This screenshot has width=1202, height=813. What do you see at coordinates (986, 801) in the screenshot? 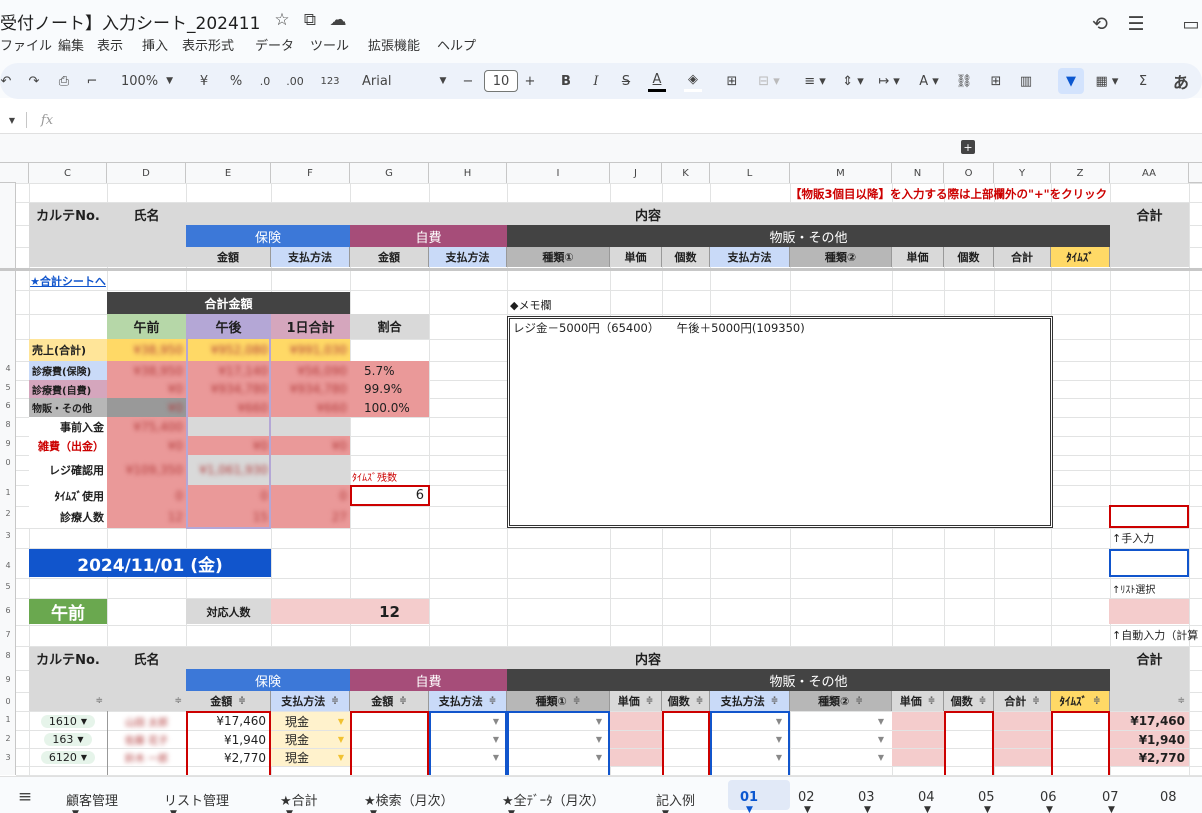
I see `sheet-tab-10: 05 ▼` at bounding box center [986, 801].